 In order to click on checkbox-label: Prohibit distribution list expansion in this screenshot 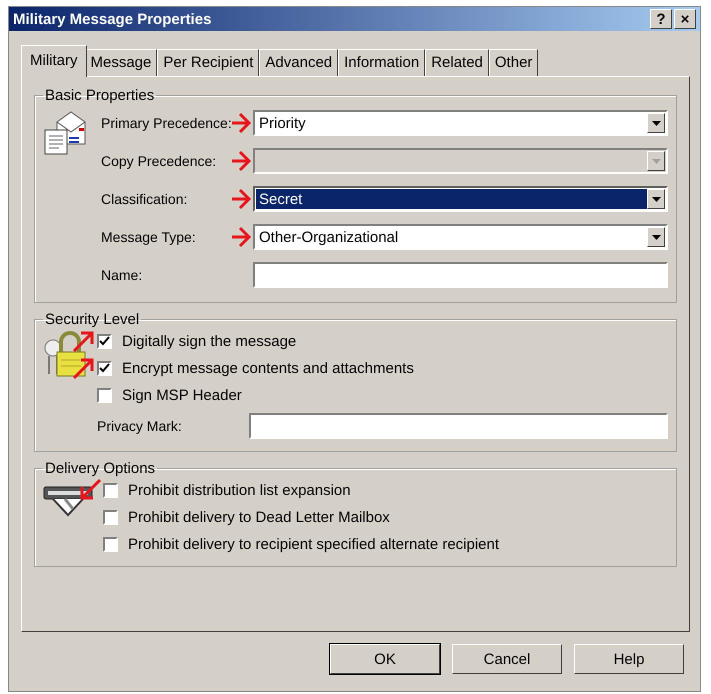, I will do `click(239, 490)`.